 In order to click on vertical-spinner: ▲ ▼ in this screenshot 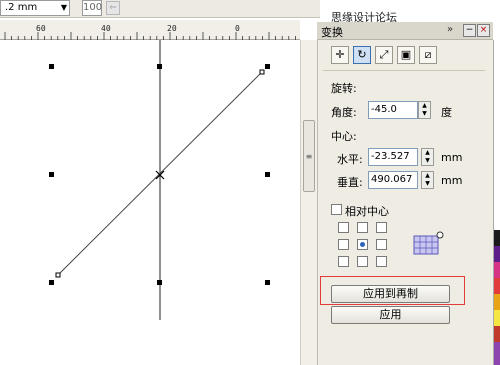, I will do `click(427, 180)`.